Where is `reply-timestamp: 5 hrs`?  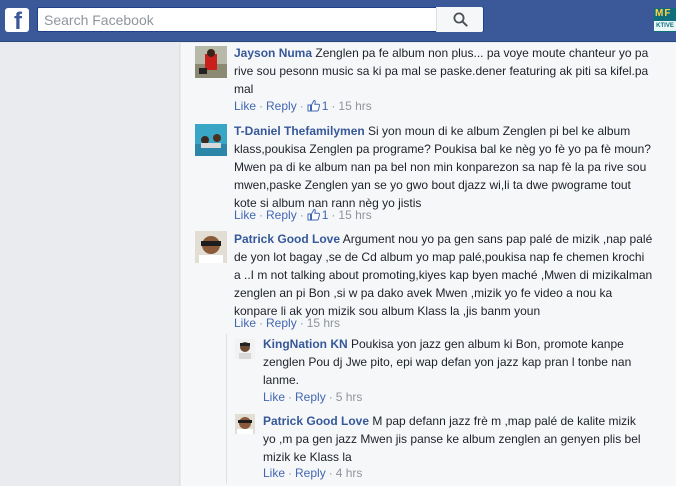 reply-timestamp: 5 hrs is located at coordinates (349, 397).